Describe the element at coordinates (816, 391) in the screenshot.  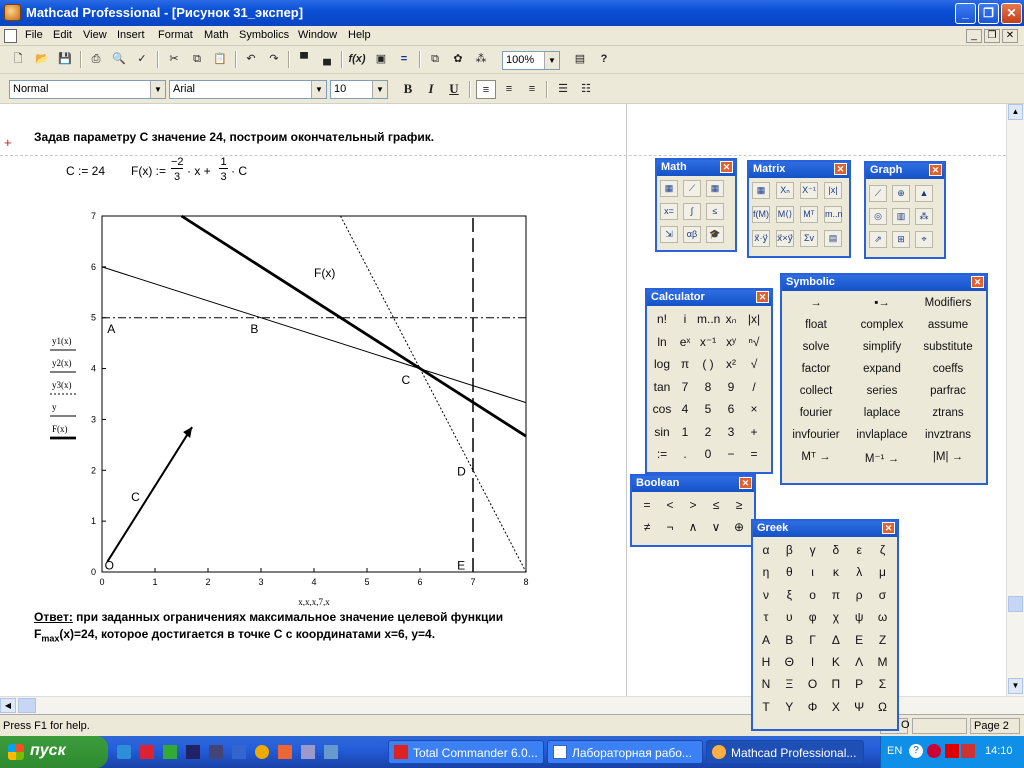
I see `symbolic-button: collect` at that location.